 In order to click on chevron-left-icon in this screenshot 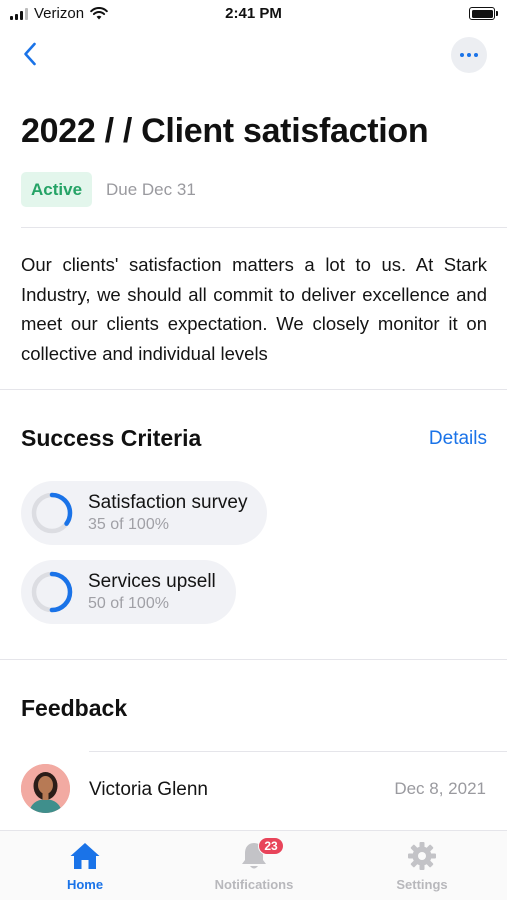, I will do `click(30, 54)`.